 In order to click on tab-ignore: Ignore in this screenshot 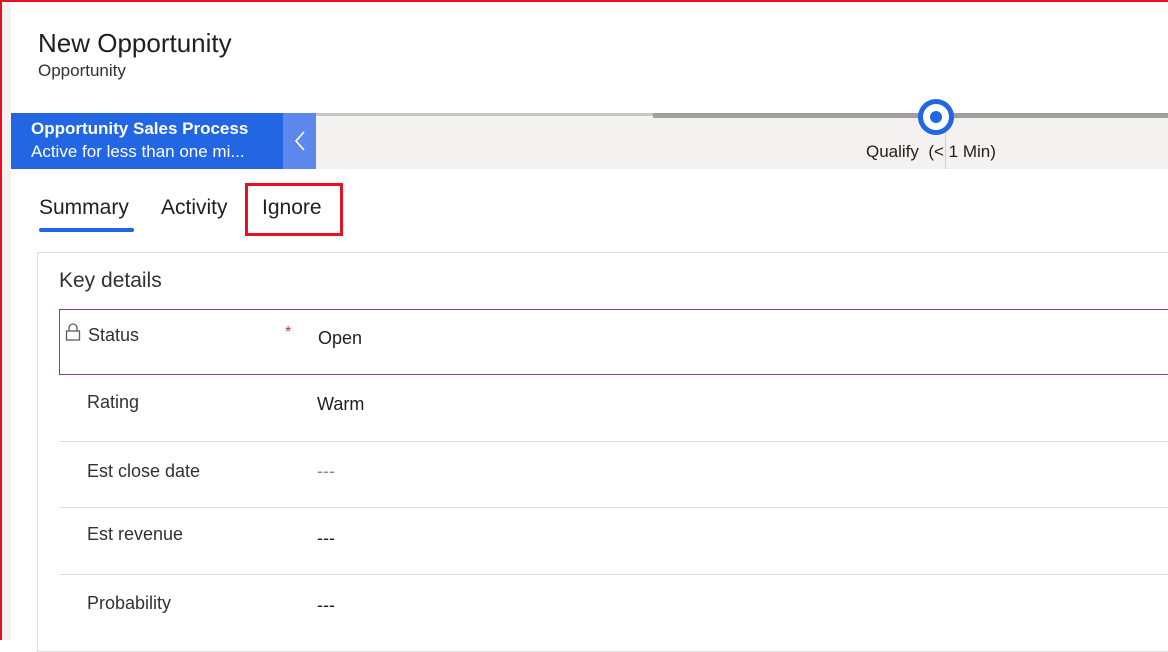, I will do `click(292, 208)`.